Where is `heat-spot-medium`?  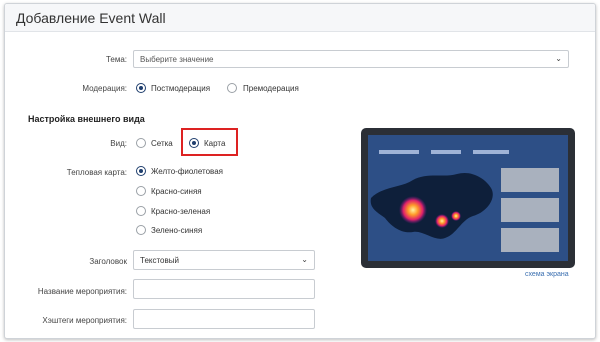
heat-spot-medium is located at coordinates (442, 221).